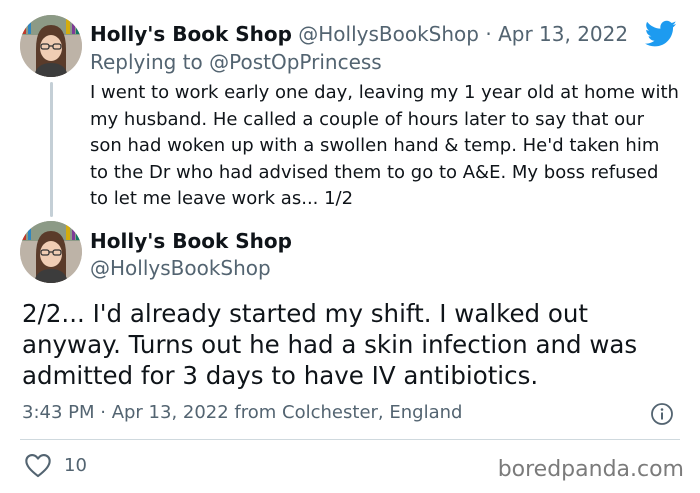 The width and height of the screenshot is (700, 493). What do you see at coordinates (295, 62) in the screenshot?
I see `replying-to-handle: @PostOpPrincess` at bounding box center [295, 62].